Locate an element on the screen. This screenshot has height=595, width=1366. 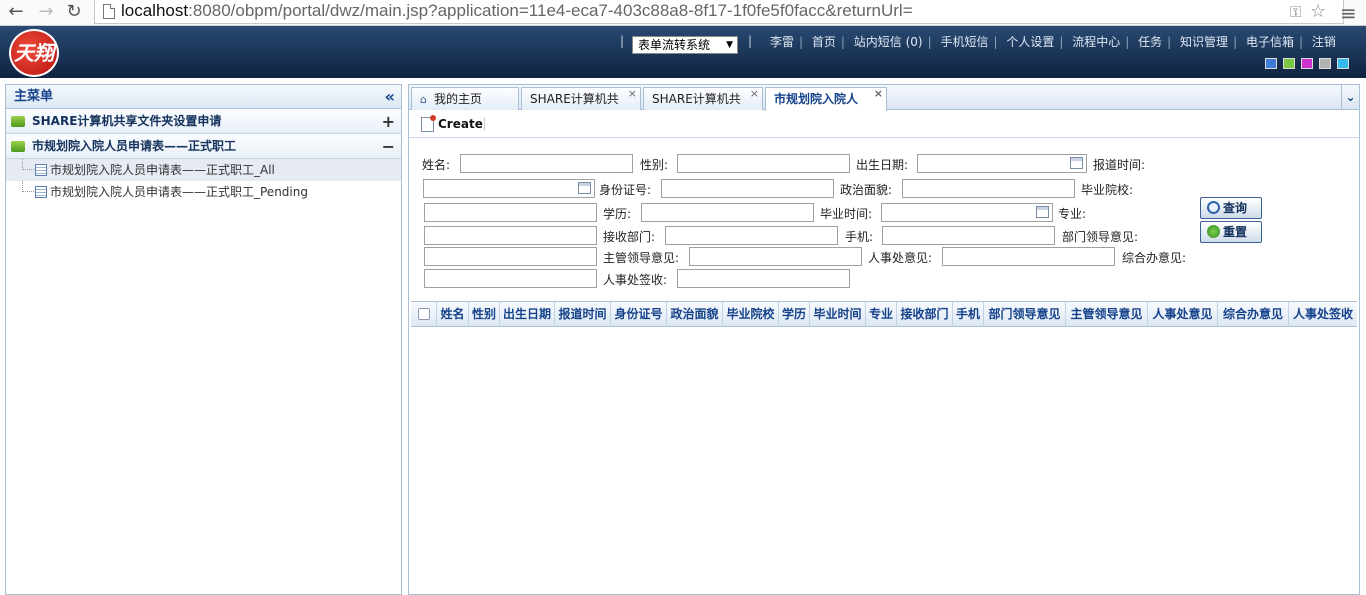
gender-field is located at coordinates (763, 163).